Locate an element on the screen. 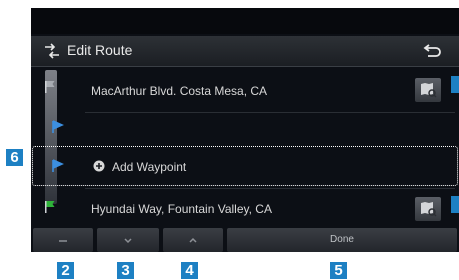  add-waypoint-label: Add Waypoint is located at coordinates (149, 167).